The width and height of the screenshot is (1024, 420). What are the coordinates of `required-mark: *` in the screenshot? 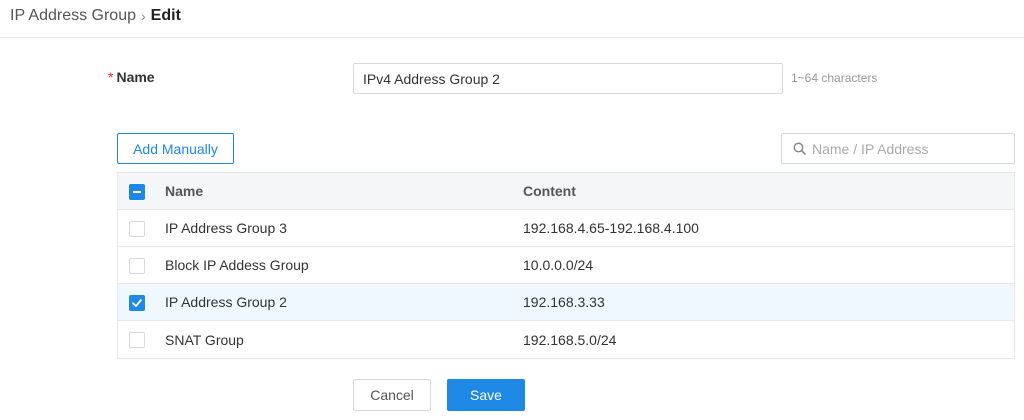 It's located at (111, 77).